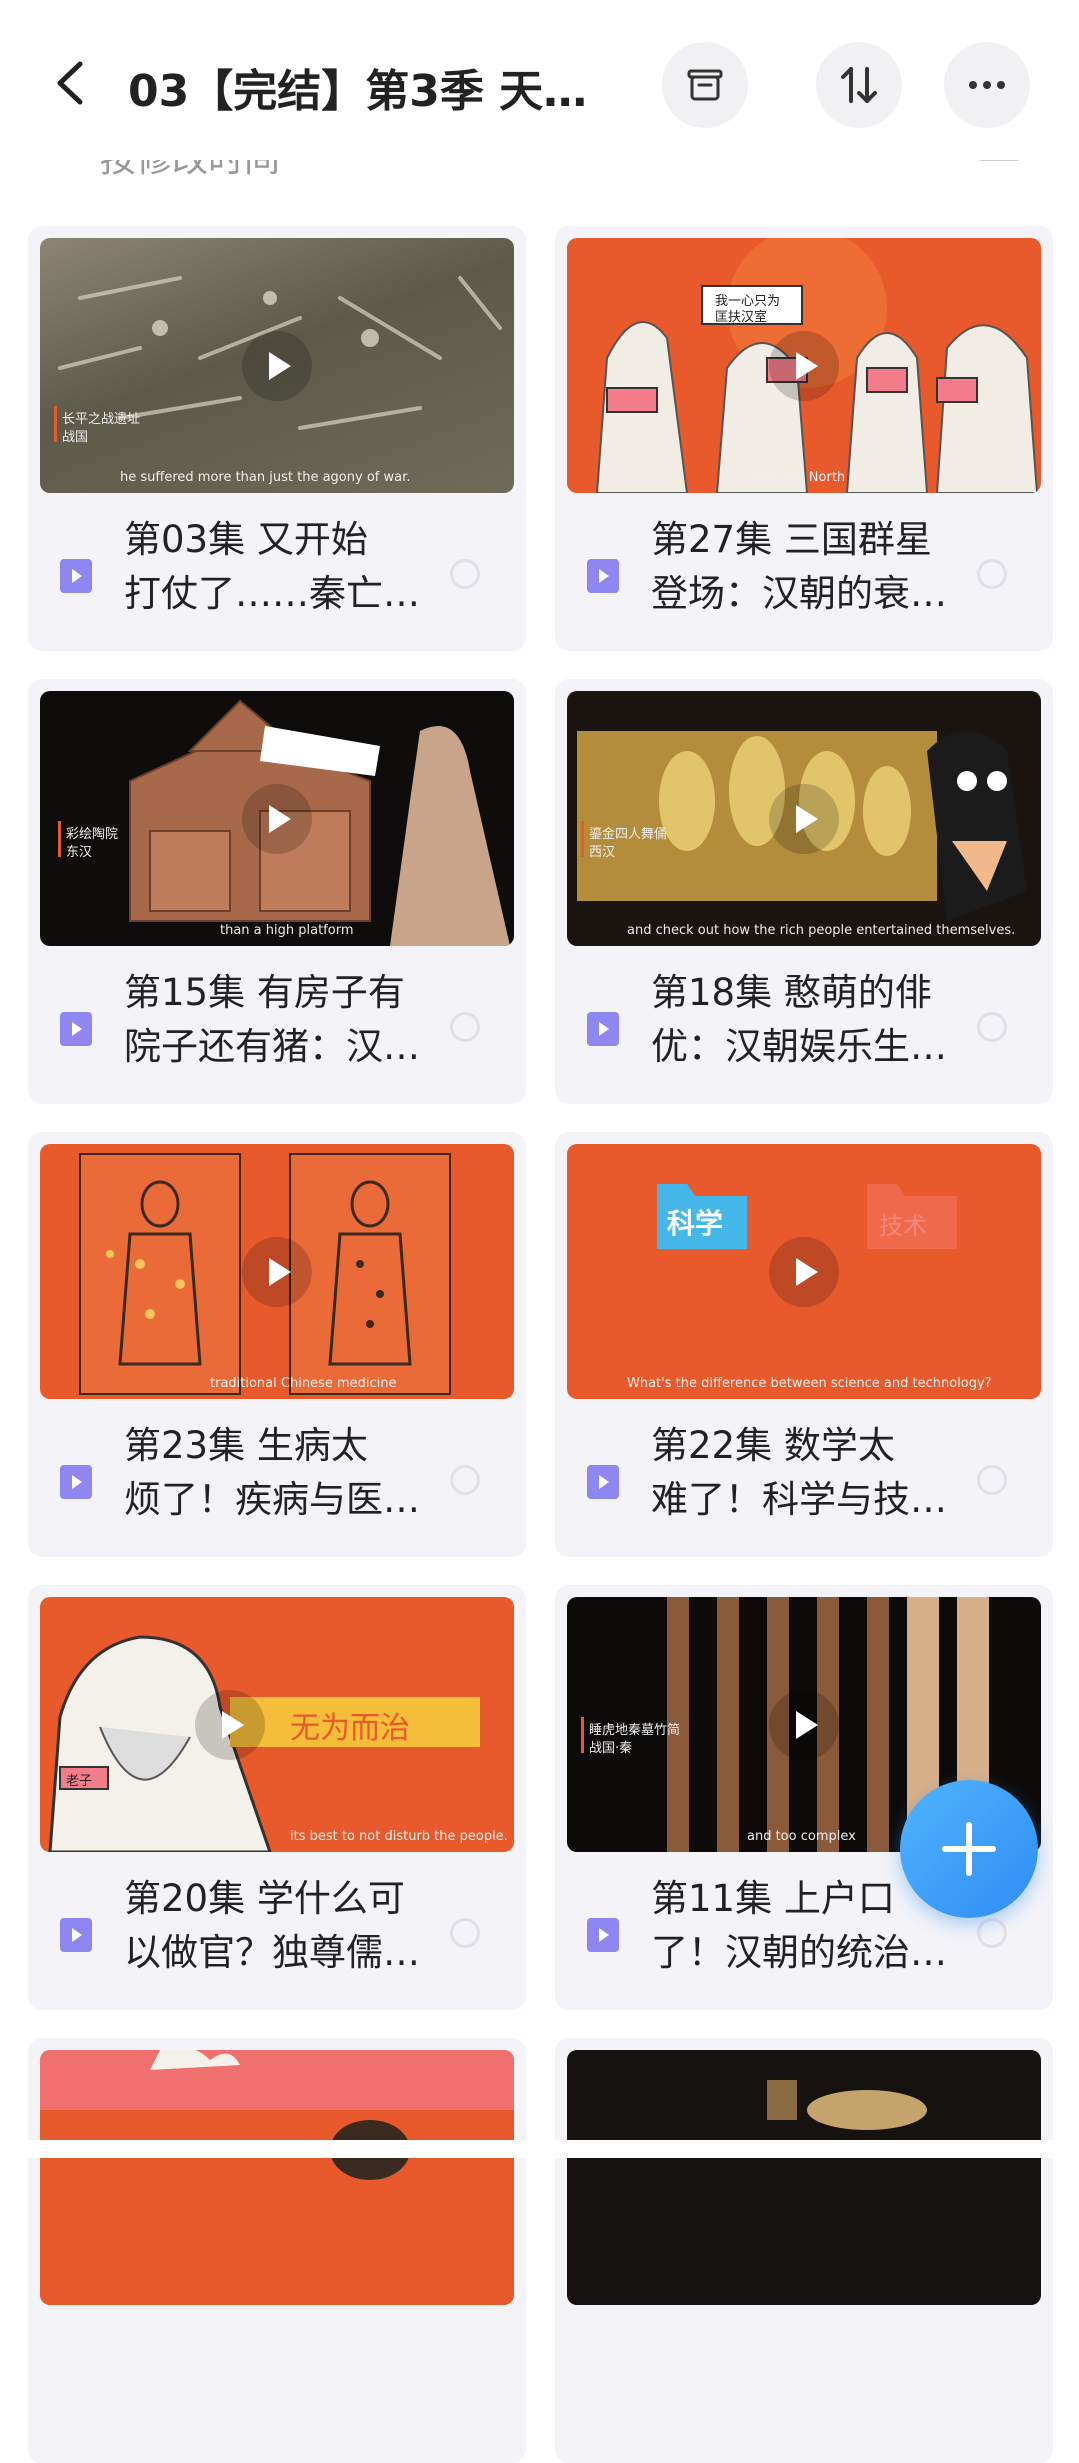 The width and height of the screenshot is (1079, 2463). I want to click on thumbnail-tag: 战国·秦, so click(611, 1748).